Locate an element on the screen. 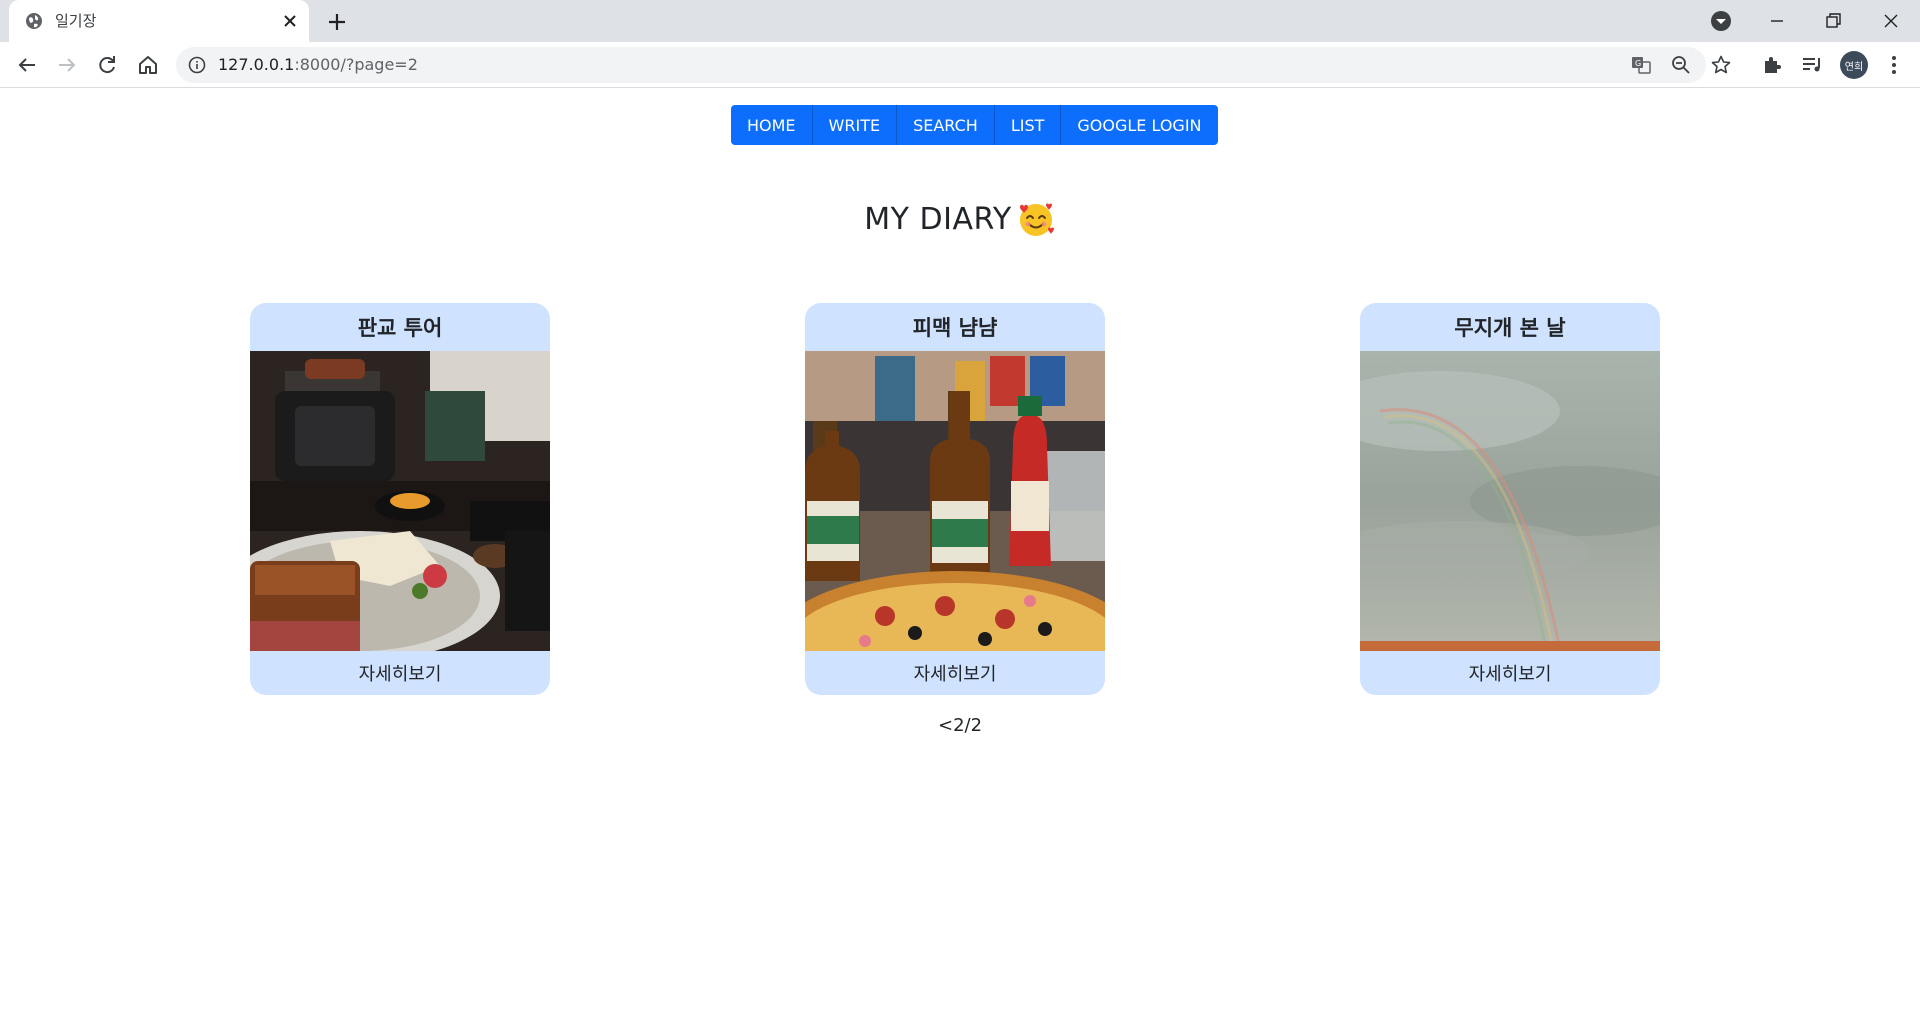 Image resolution: width=1920 pixels, height=1024 pixels. diary-card: 판교 투어 자세히보기 is located at coordinates (400, 499).